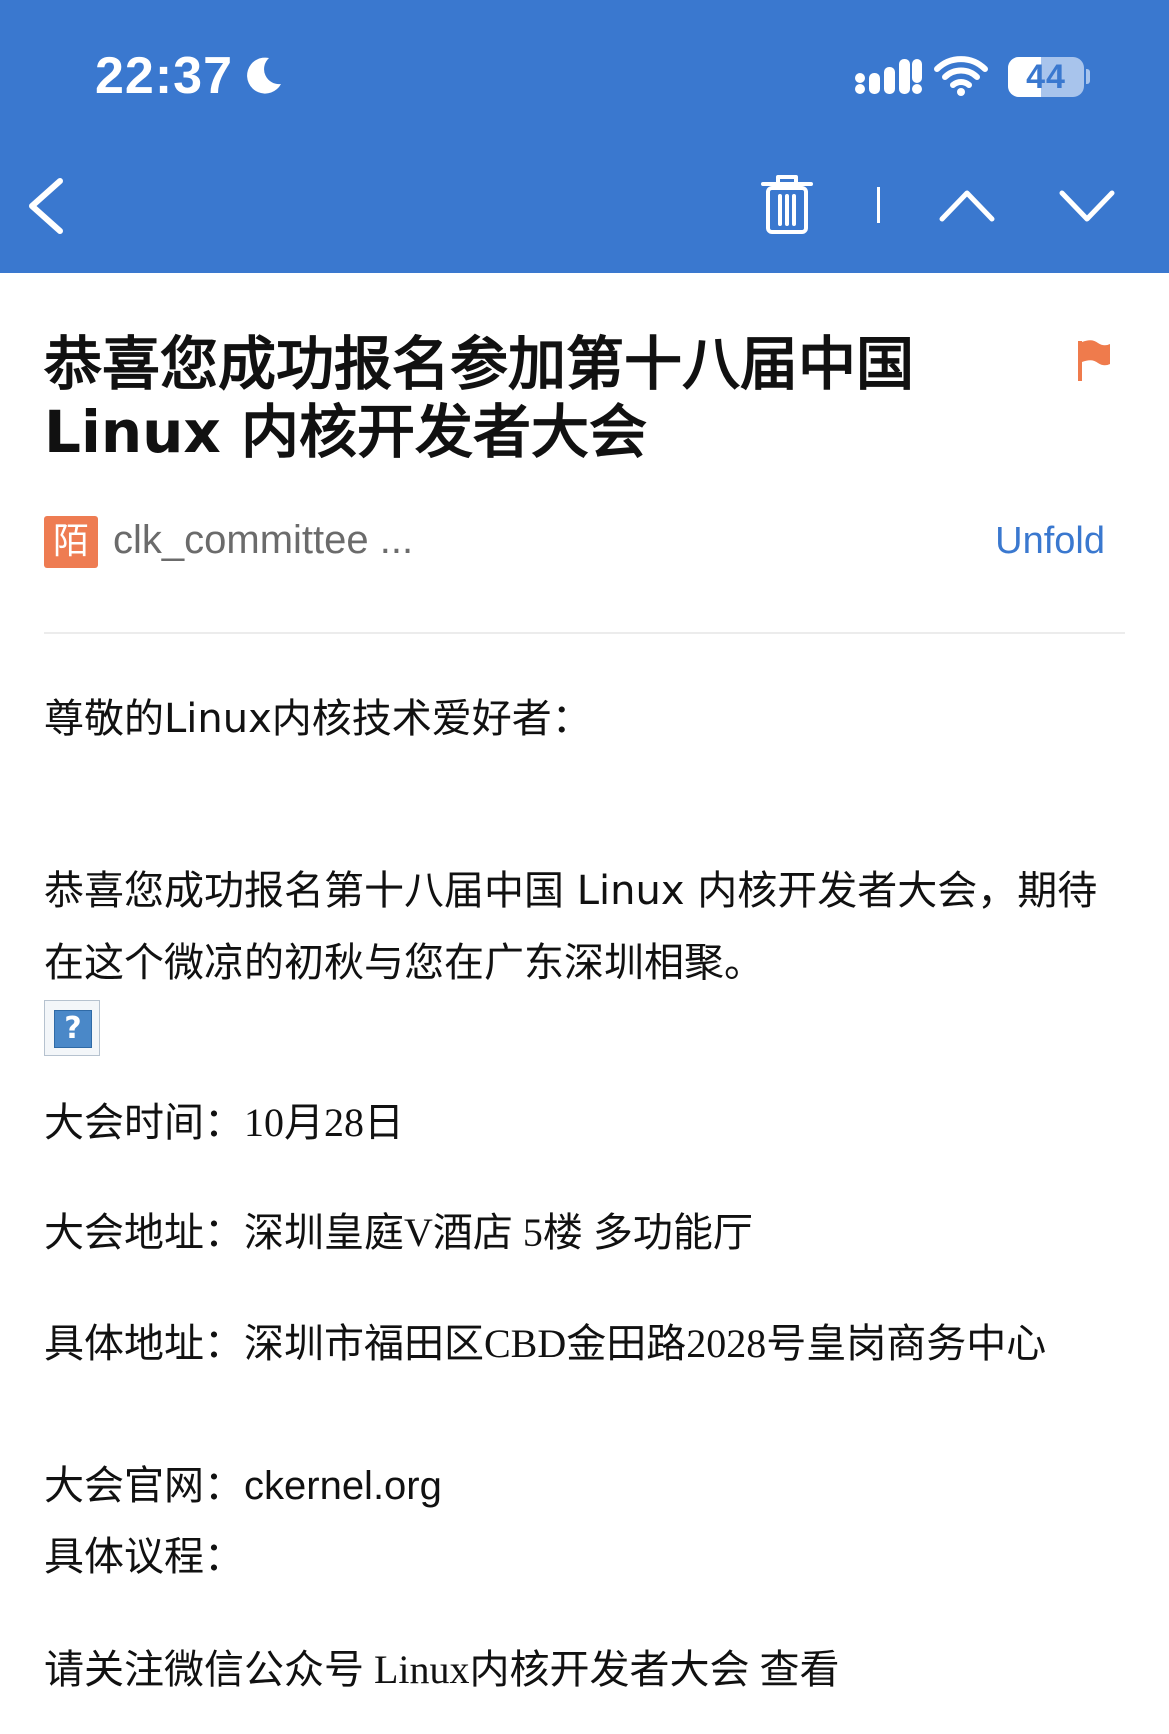 This screenshot has height=1734, width=1169. Describe the element at coordinates (498, 1232) in the screenshot. I see `detail-value: 深圳皇庭V酒店 5楼 多功能厅` at that location.